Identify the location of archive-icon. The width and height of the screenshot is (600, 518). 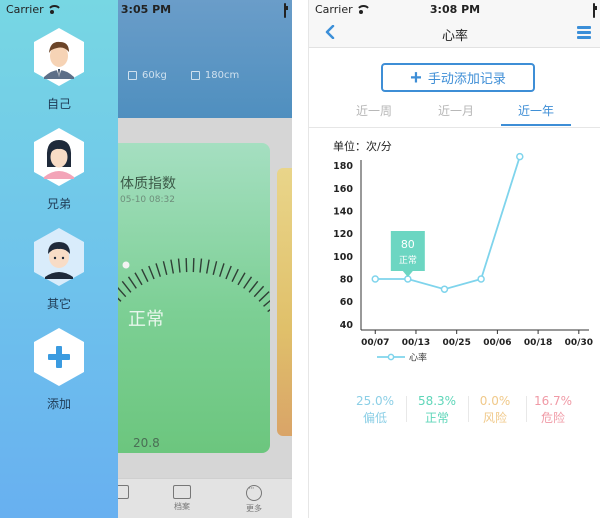
(182, 492).